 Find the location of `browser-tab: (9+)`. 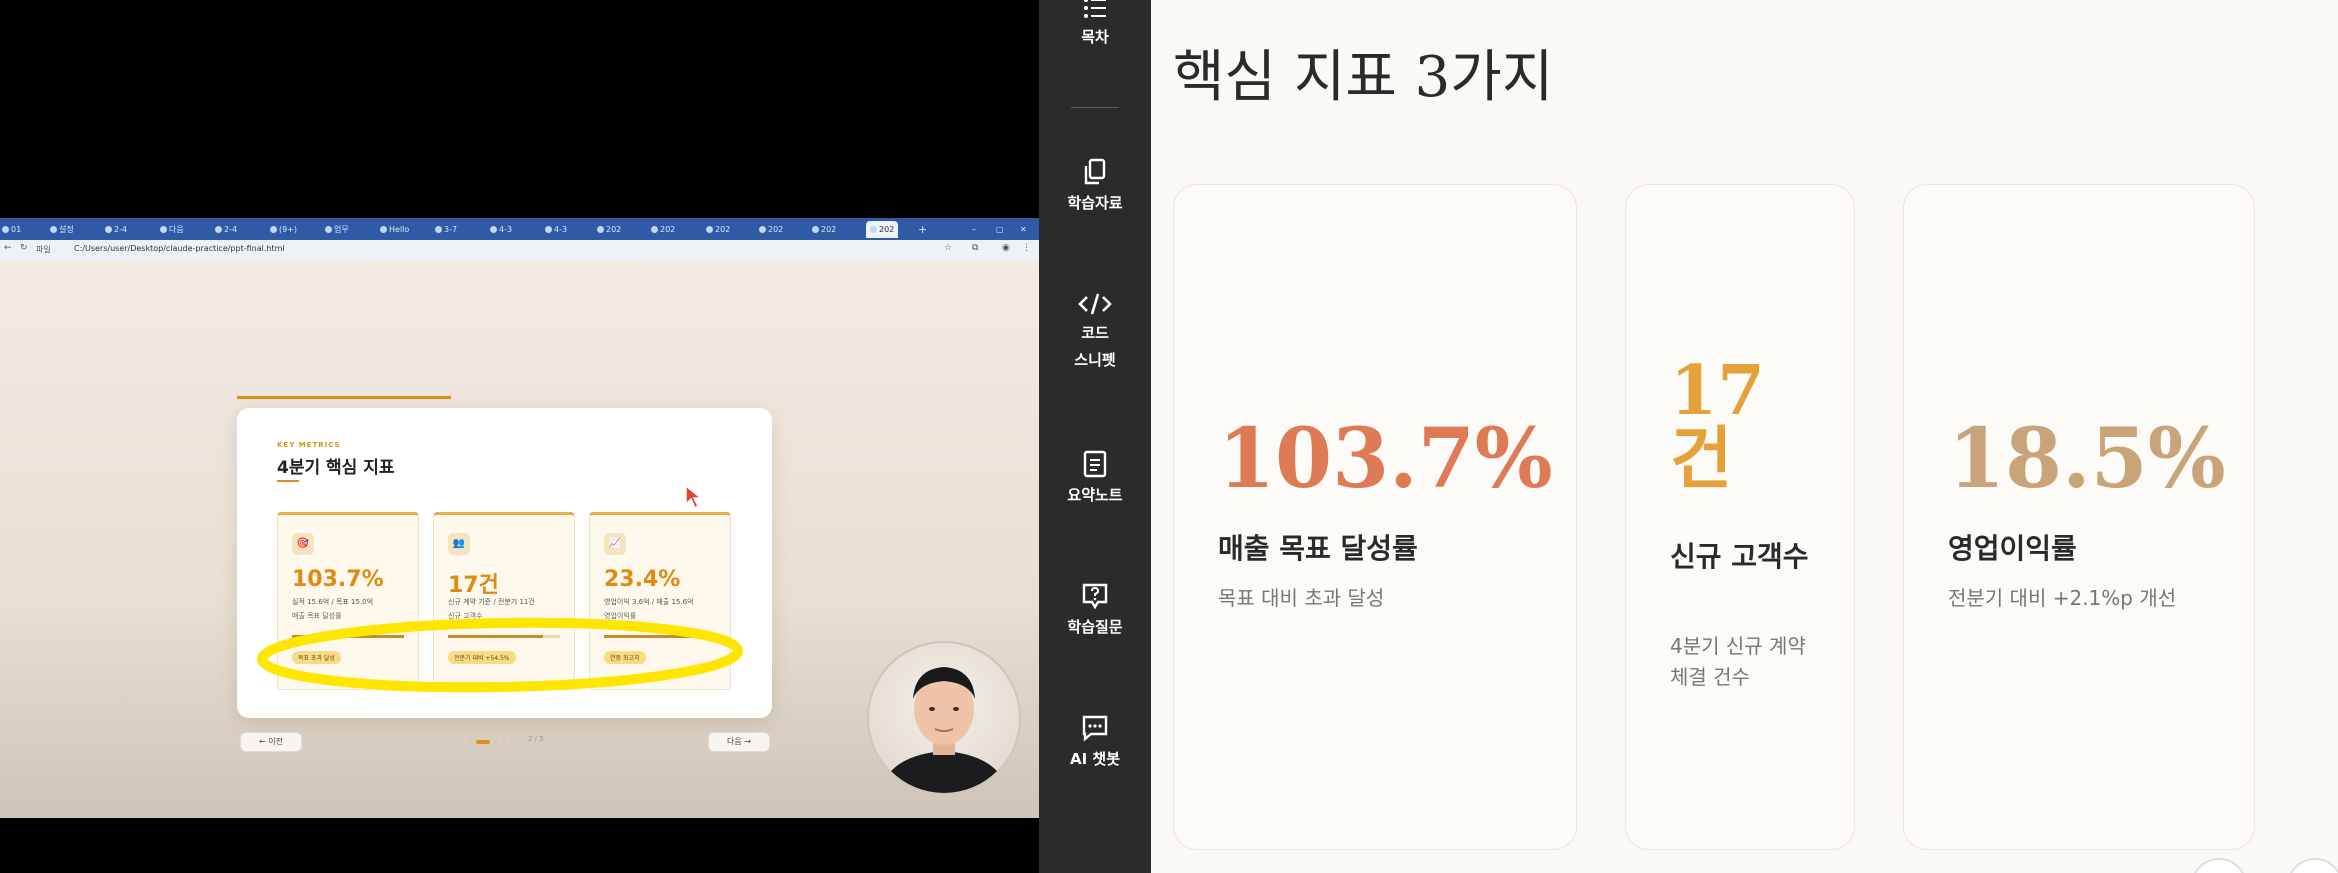

browser-tab: (9+) is located at coordinates (283, 229).